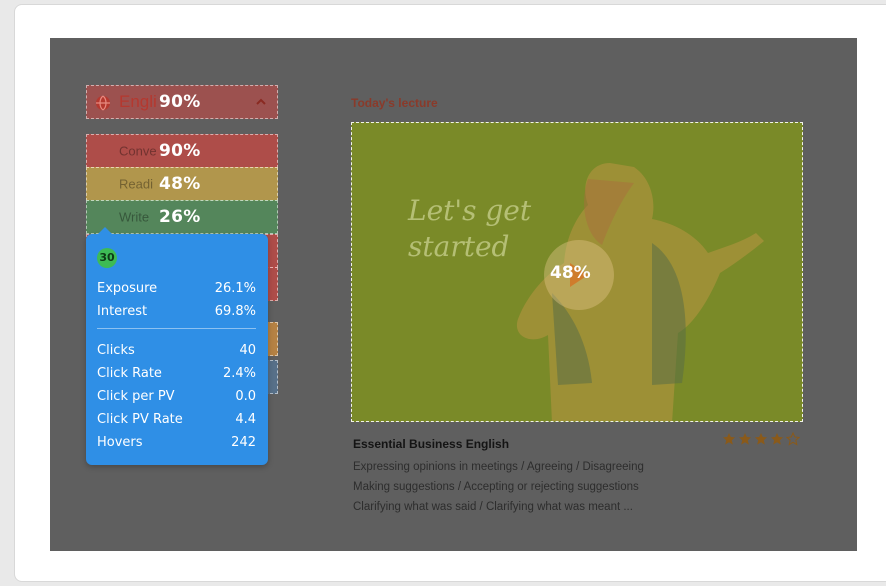 This screenshot has width=886, height=586. What do you see at coordinates (176, 373) in the screenshot?
I see `tooltip-row-click-rate: Click Rate 2.4%` at bounding box center [176, 373].